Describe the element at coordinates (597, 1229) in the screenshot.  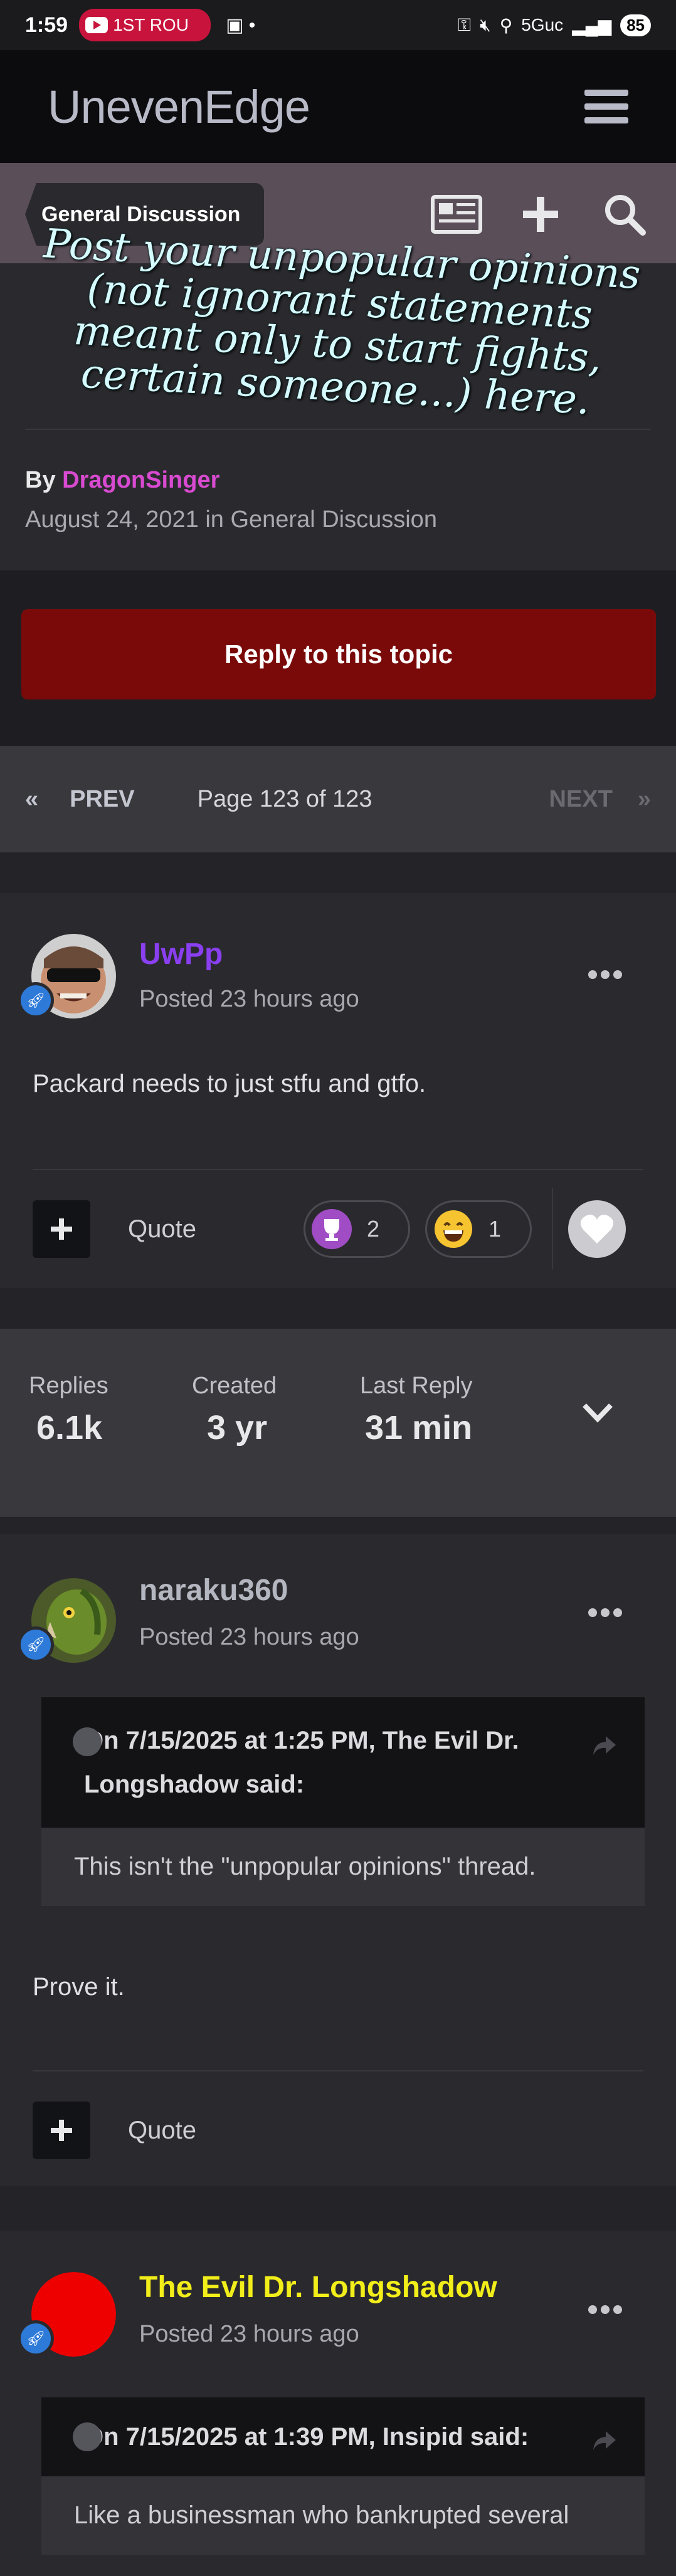
I see `like-heart-button` at that location.